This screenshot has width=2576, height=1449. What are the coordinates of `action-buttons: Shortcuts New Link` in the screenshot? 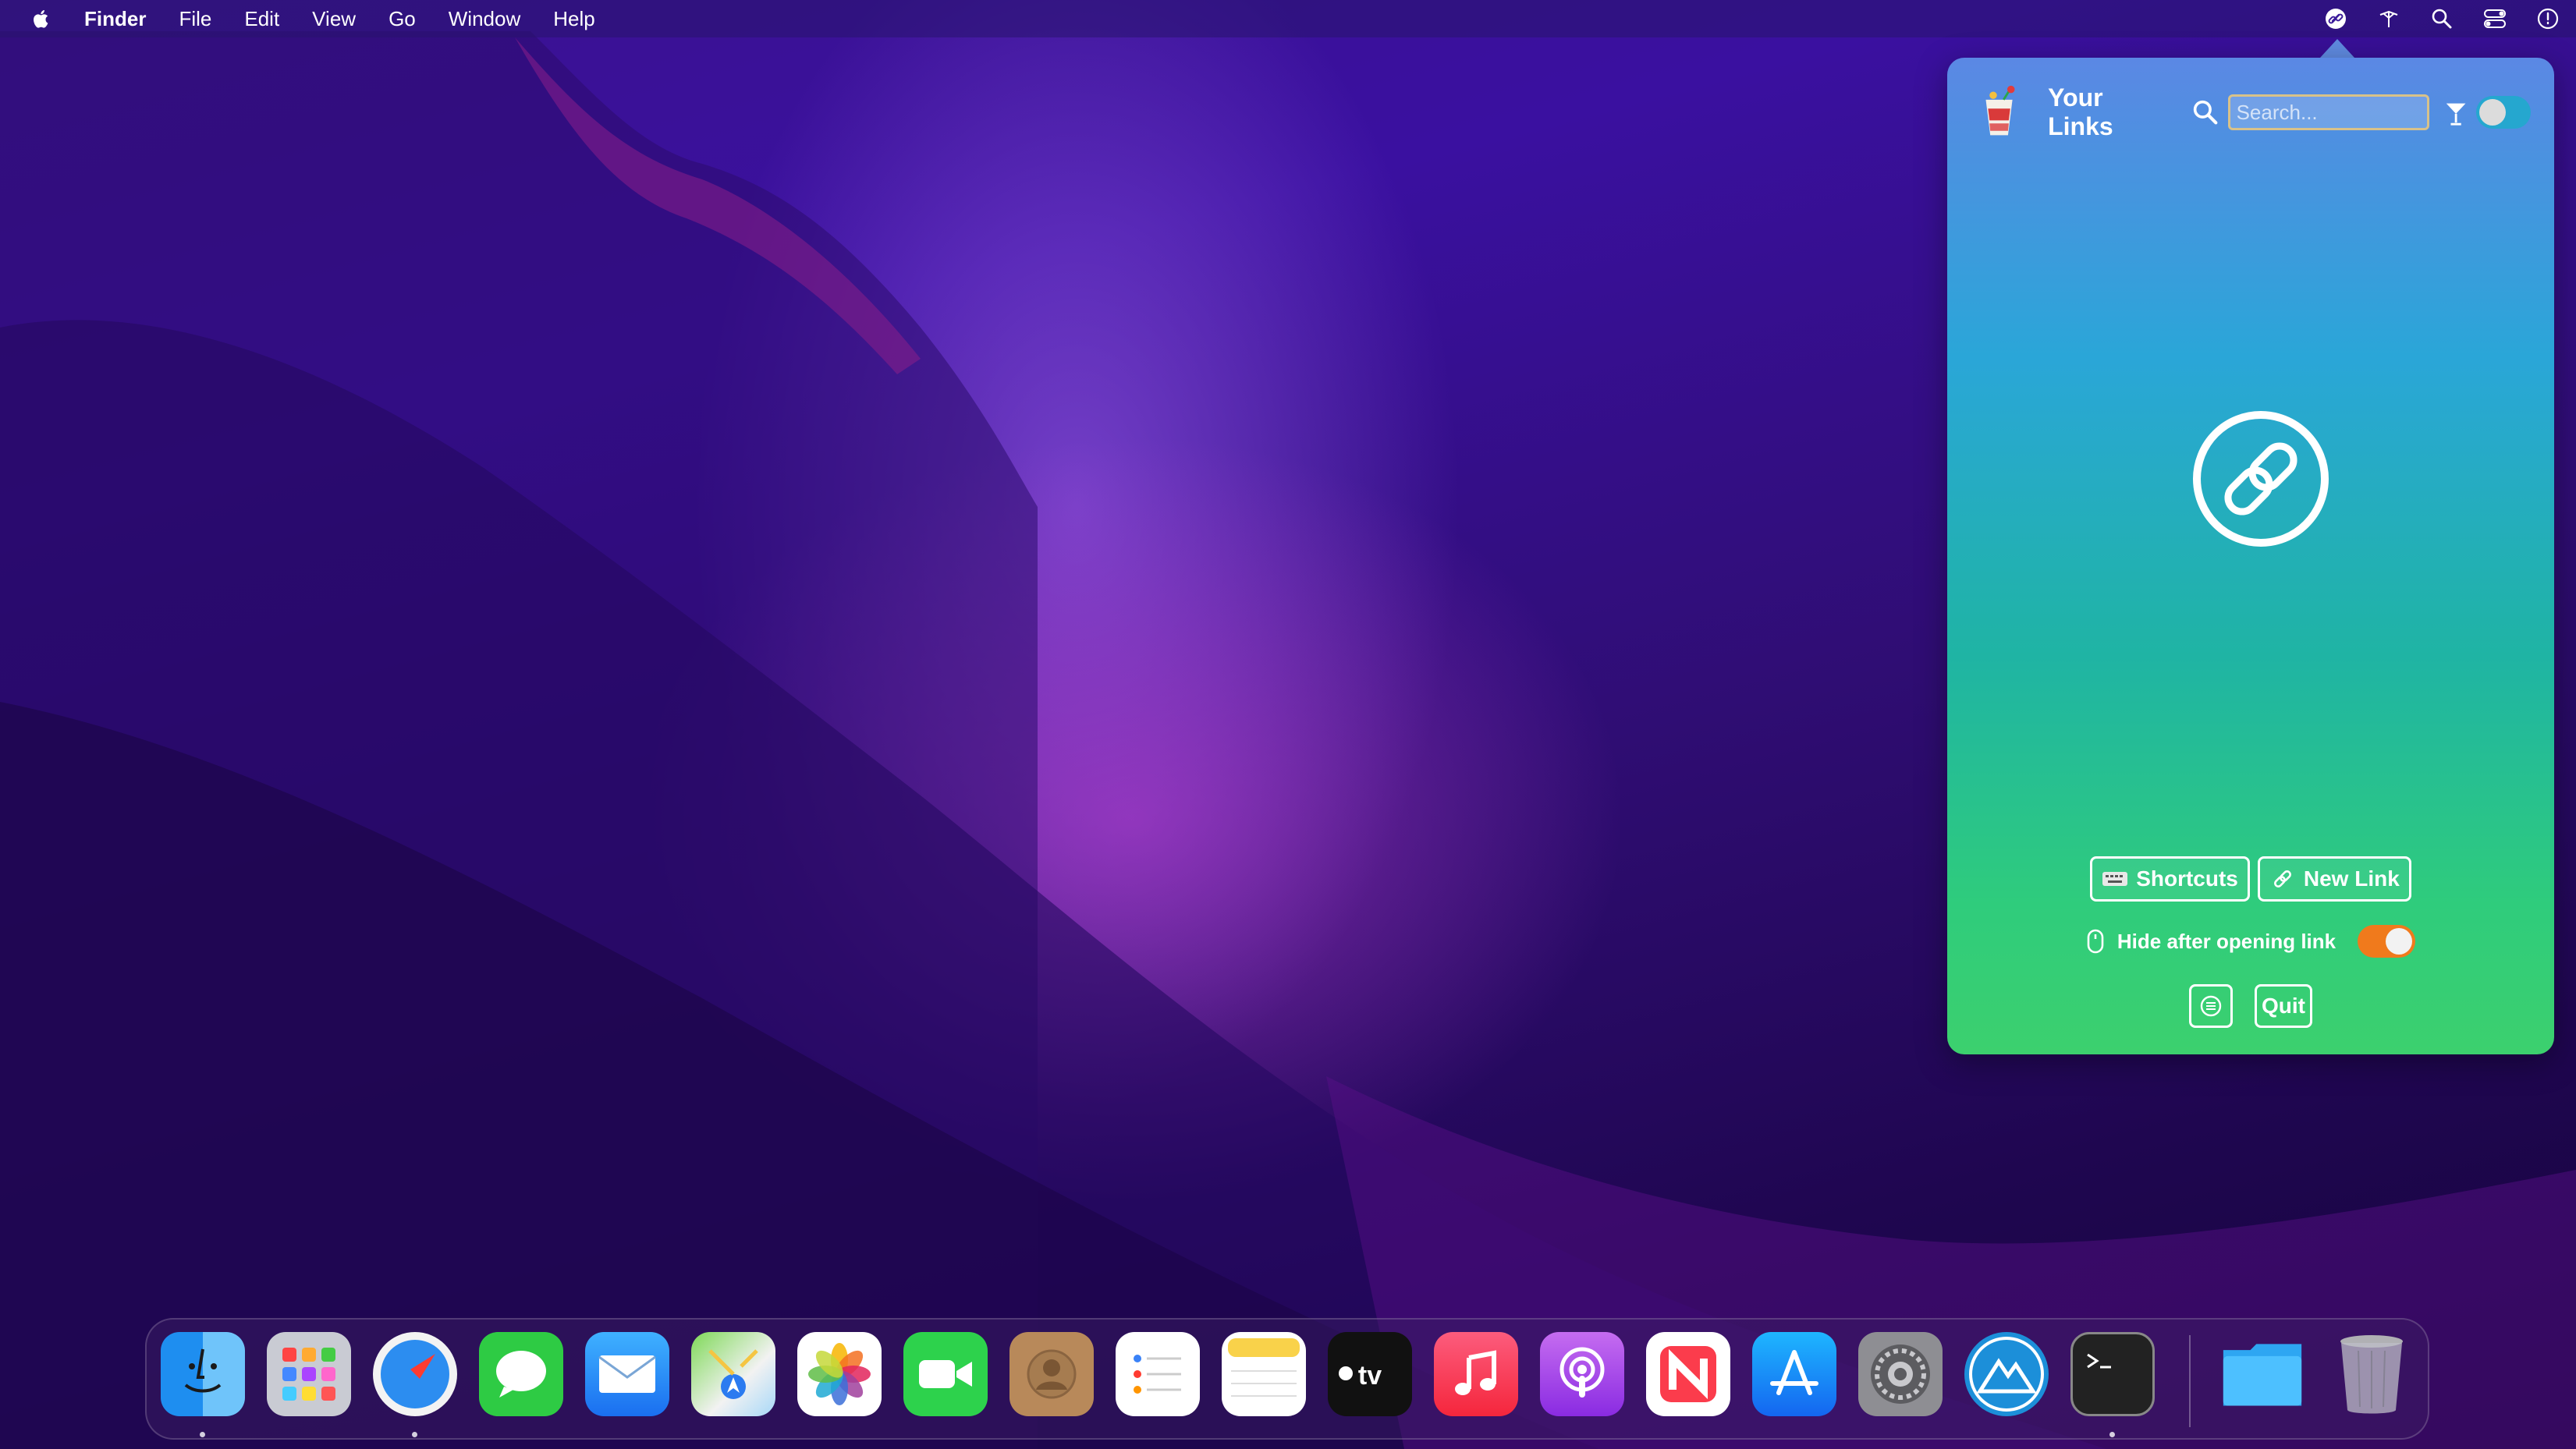 It's located at (2250, 879).